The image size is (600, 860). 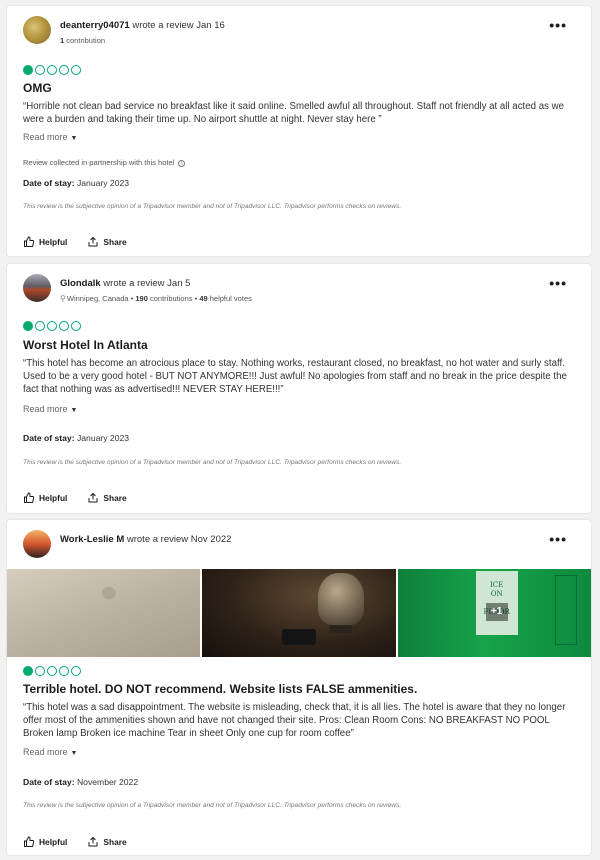 What do you see at coordinates (97, 298) in the screenshot?
I see `author-location: Winnipeg, Canada` at bounding box center [97, 298].